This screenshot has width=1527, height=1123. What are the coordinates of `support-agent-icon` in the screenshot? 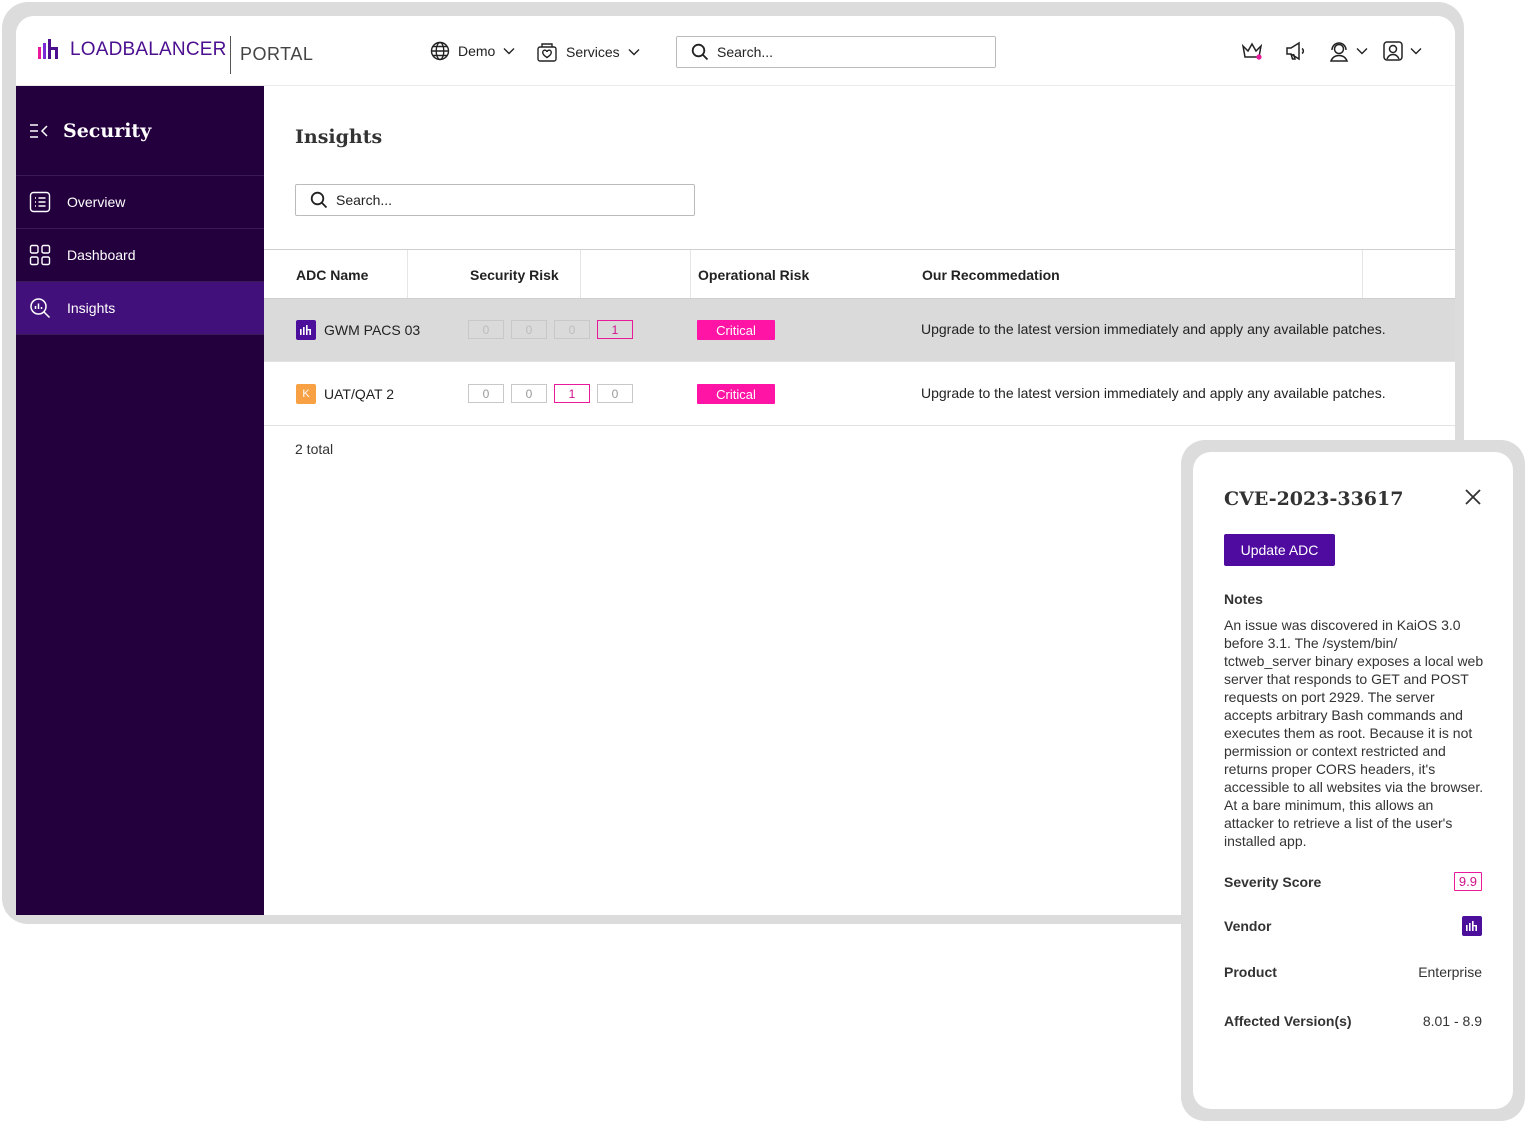 It's located at (1339, 52).